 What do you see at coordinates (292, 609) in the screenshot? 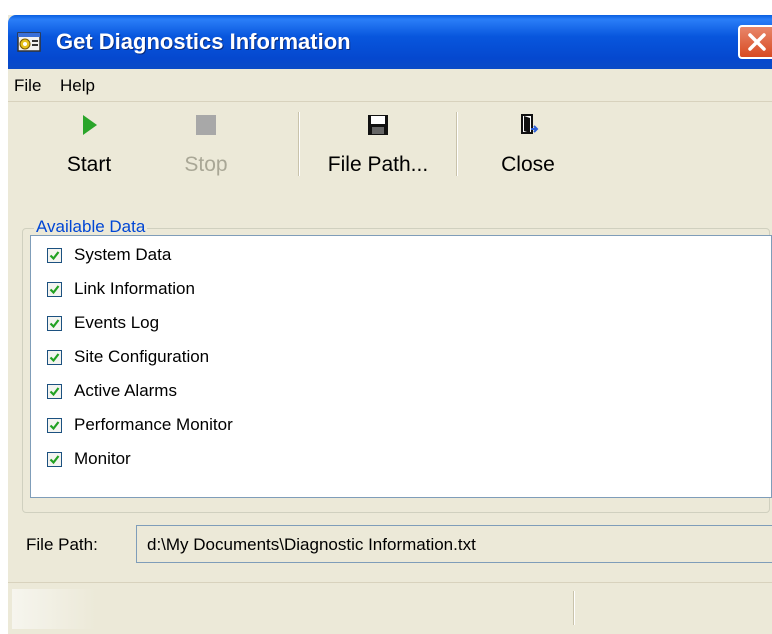
I see `status-pane` at bounding box center [292, 609].